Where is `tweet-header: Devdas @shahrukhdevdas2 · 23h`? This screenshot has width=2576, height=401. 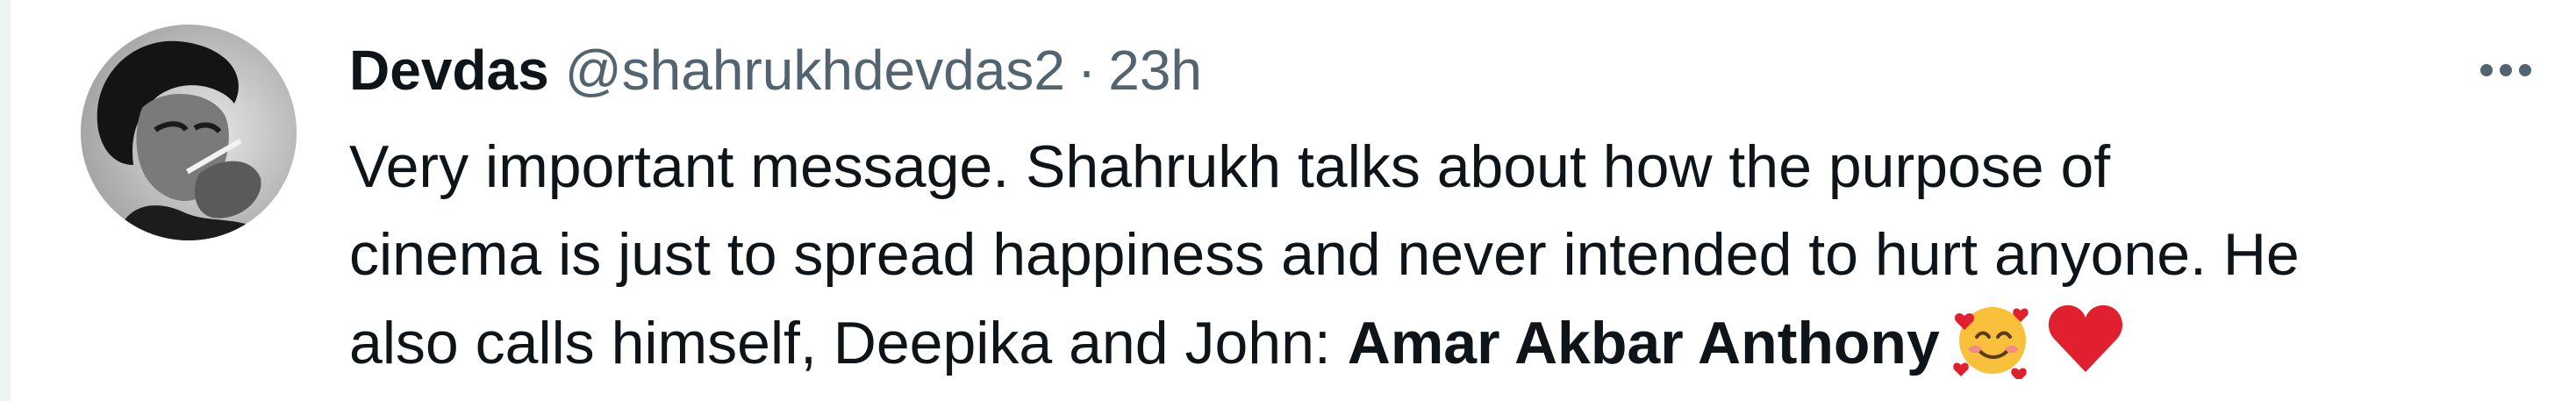 tweet-header: Devdas @shahrukhdevdas2 · 23h is located at coordinates (775, 70).